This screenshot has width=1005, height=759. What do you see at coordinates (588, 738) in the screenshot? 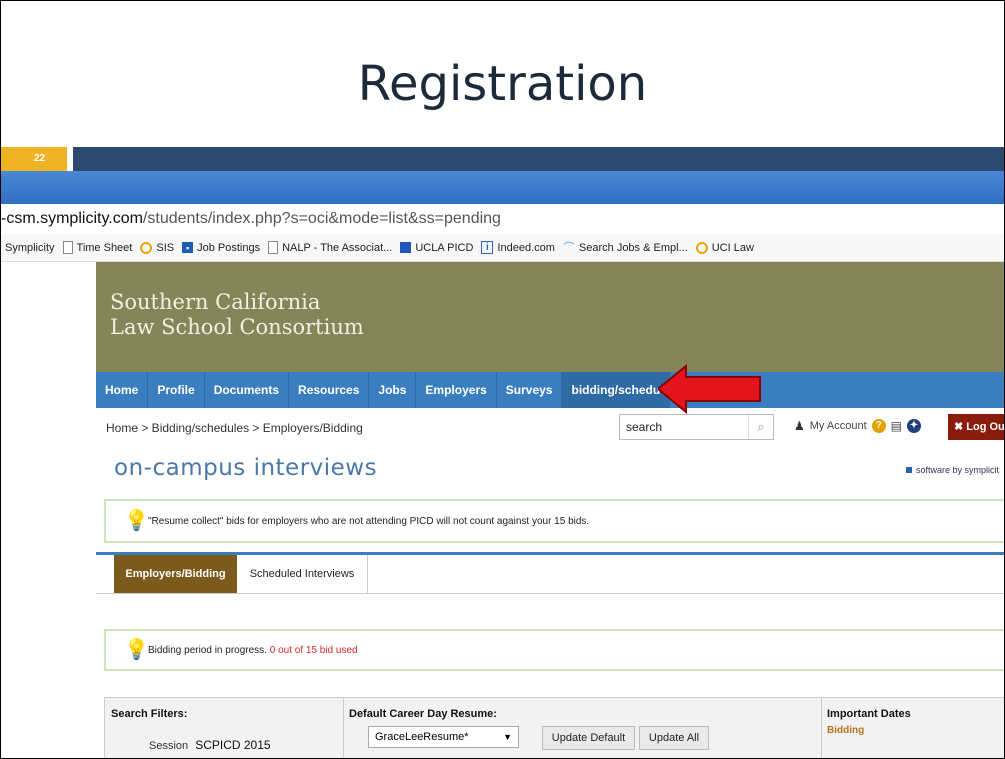
I see `update-default-button: Update Default` at bounding box center [588, 738].